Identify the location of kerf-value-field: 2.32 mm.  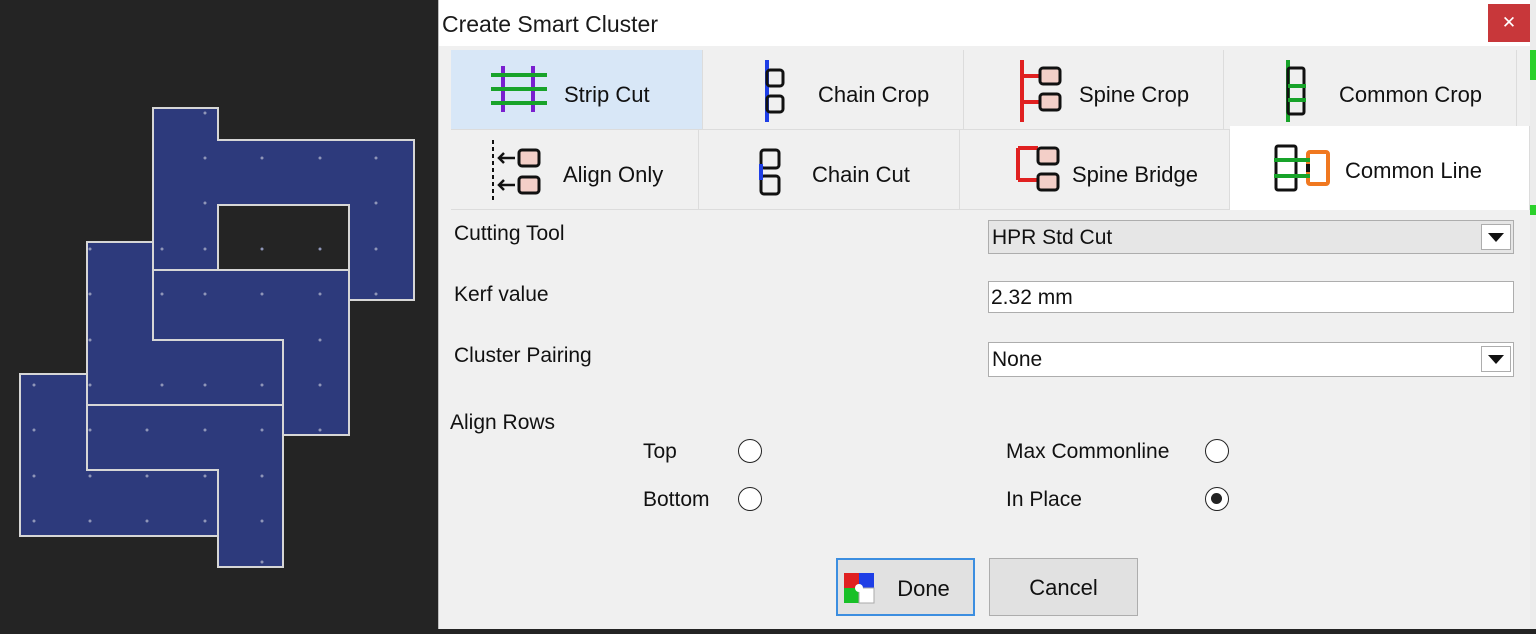
(1251, 297).